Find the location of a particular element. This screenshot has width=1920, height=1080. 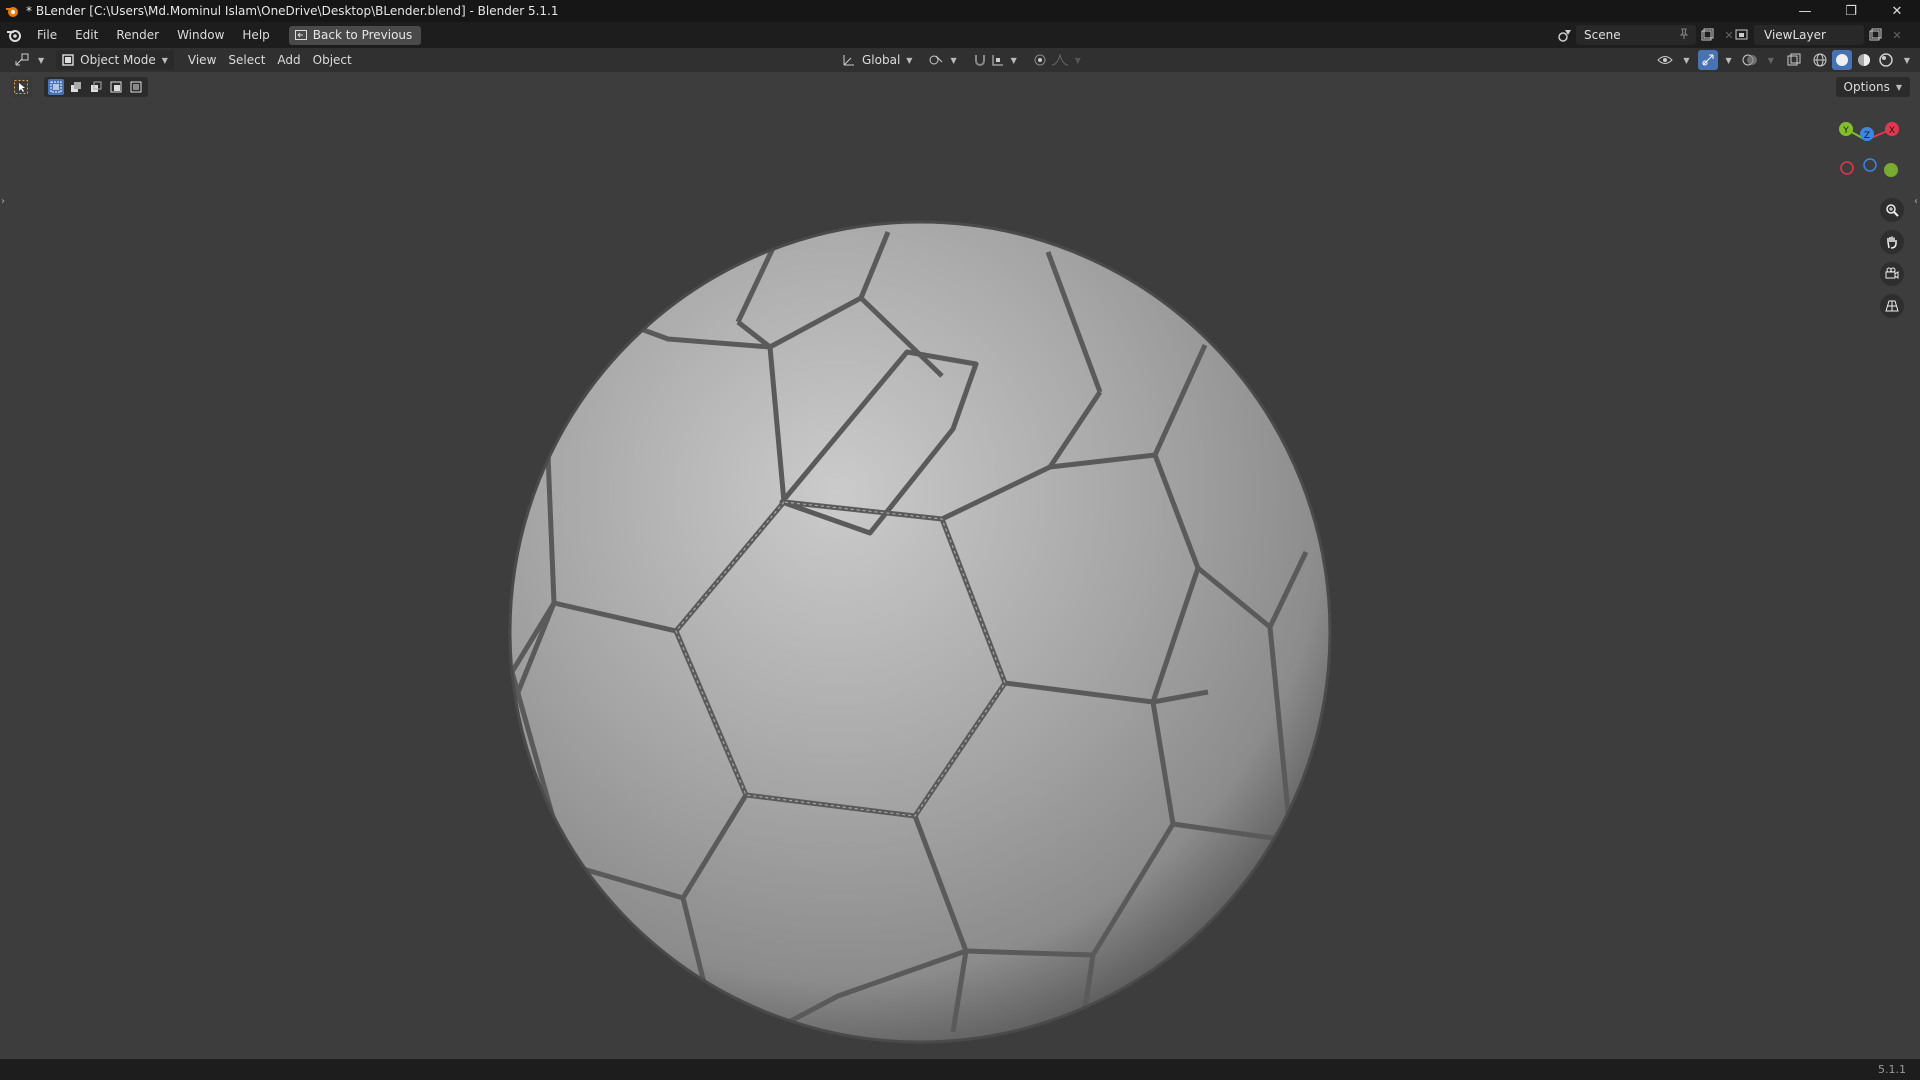

pan-hand-icon is located at coordinates (1892, 242).